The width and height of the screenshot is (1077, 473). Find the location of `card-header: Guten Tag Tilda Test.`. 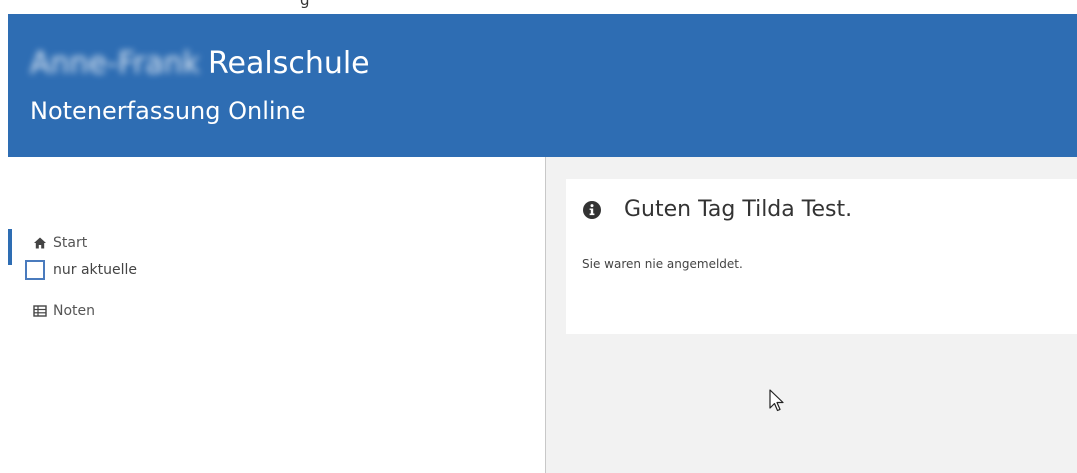

card-header: Guten Tag Tilda Test. is located at coordinates (717, 209).